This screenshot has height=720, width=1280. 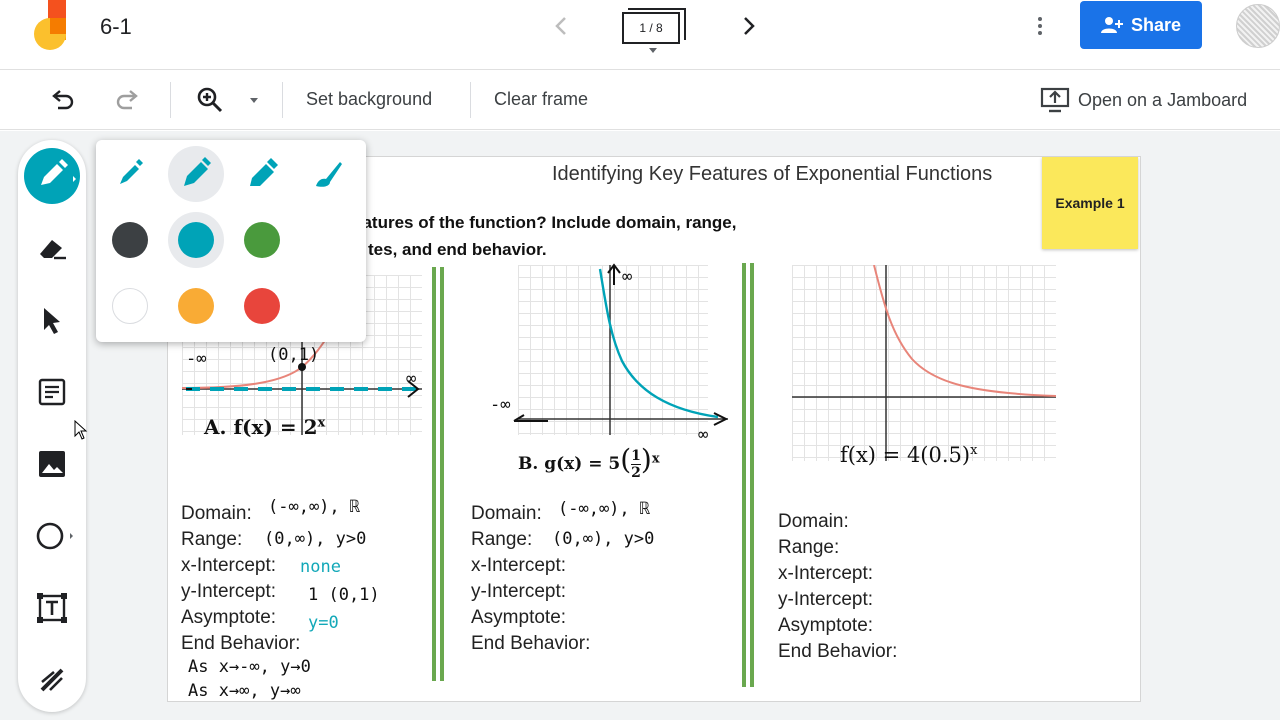 I want to click on function-c-label: f(x) = 4(0.5)x, so click(x=908, y=455).